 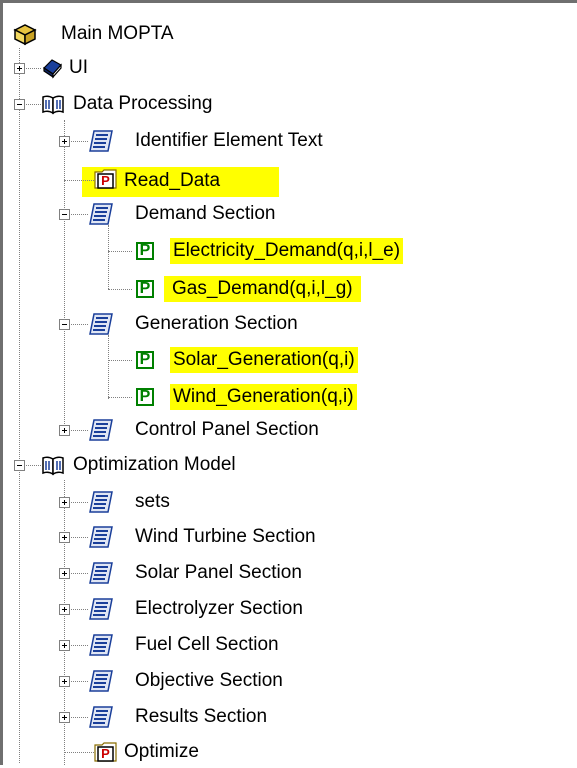 I want to click on expand-toggle-fuel-cell-section, so click(x=64, y=645).